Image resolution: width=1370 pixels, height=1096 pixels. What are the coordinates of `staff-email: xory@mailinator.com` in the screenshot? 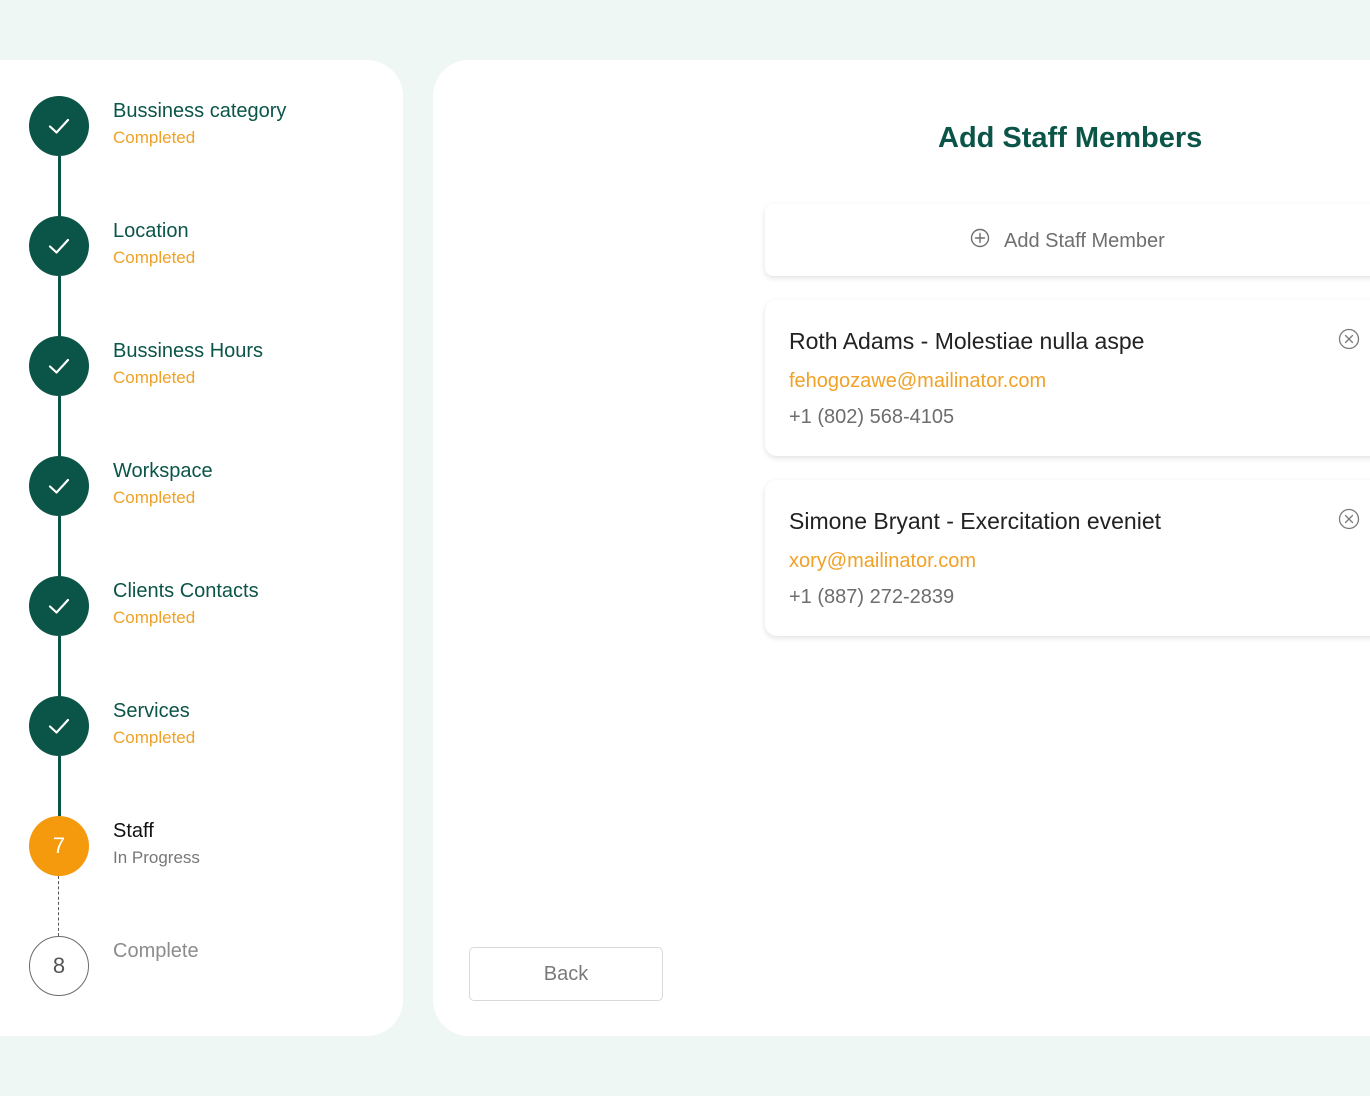 It's located at (883, 561).